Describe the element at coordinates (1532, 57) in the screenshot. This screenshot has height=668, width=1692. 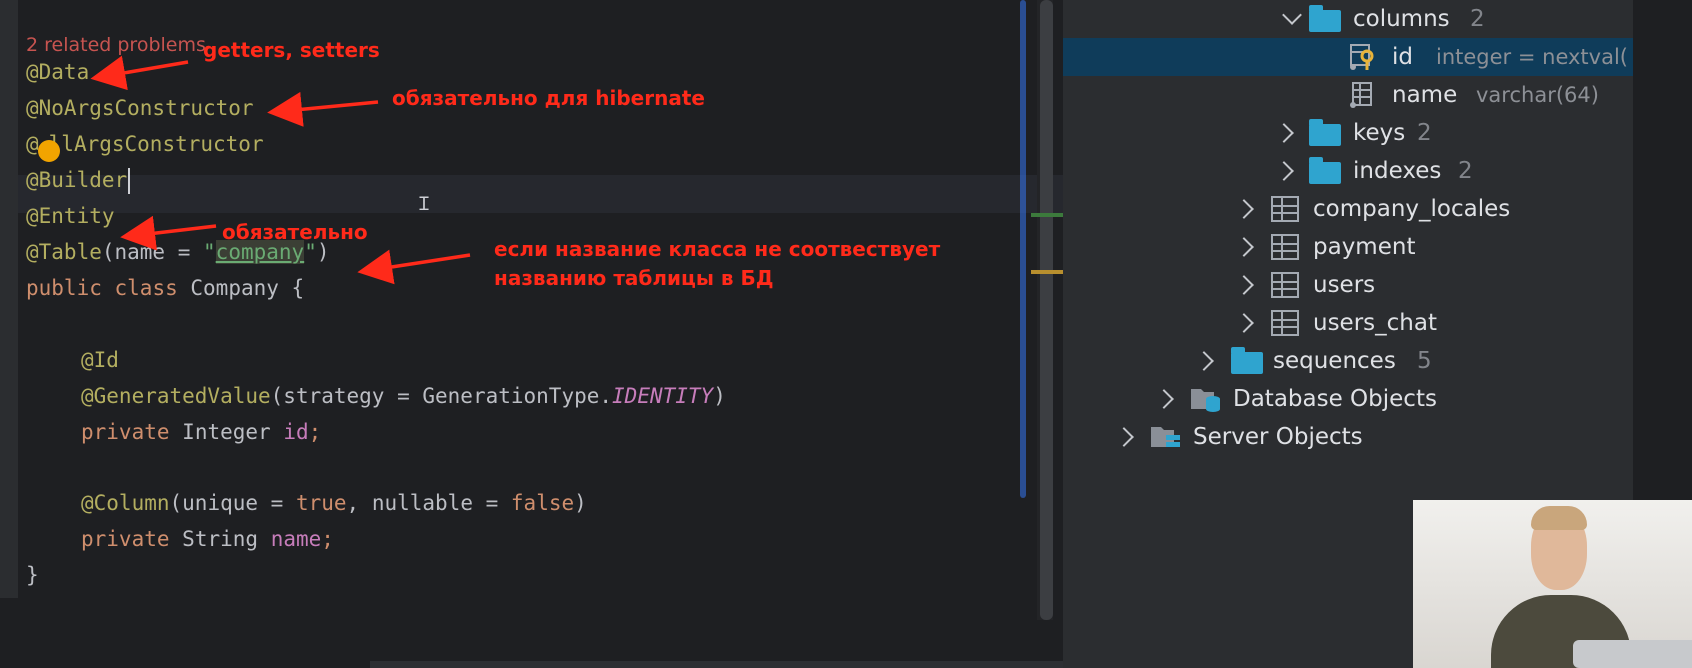
I see `column-type: integer = nextval(` at that location.